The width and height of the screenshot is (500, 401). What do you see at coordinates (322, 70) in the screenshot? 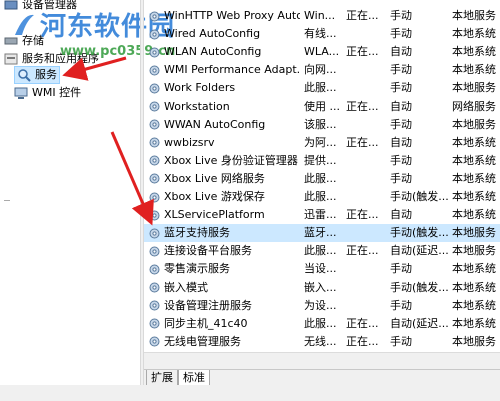
I see `service-row: WMI Performance Adapt... 向网... 手动 本地系统` at bounding box center [322, 70].